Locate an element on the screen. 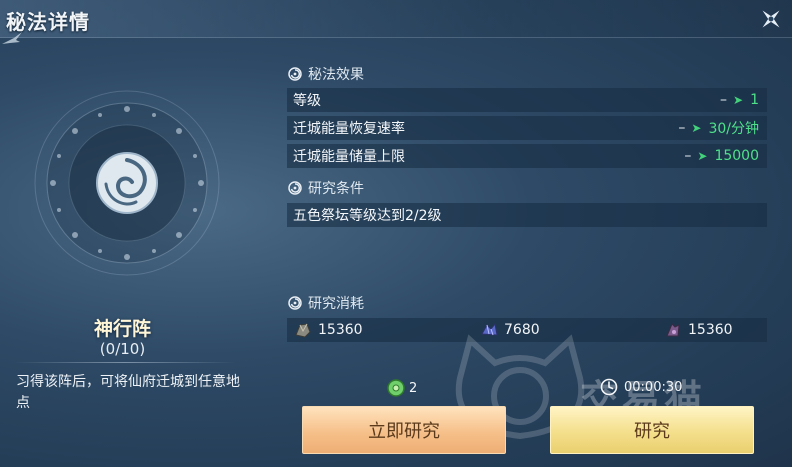 Image resolution: width=792 pixels, height=467 pixels. research-timer: 00:00:30 is located at coordinates (641, 387).